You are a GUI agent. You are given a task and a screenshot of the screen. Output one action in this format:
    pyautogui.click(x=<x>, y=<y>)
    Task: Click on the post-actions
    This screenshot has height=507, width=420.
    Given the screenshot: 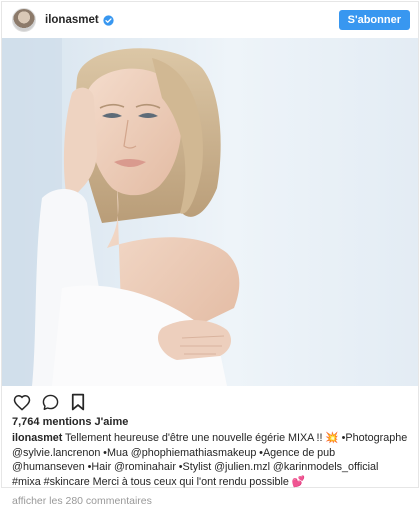 What is the action you would take?
    pyautogui.click(x=210, y=402)
    